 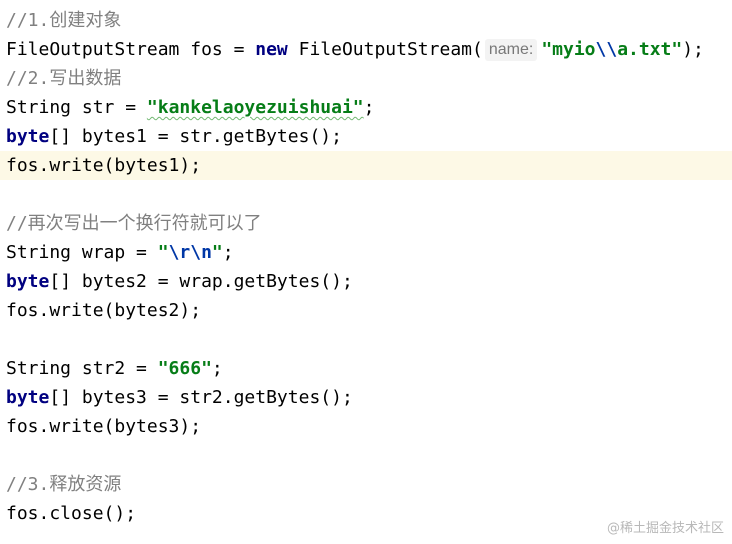 I want to click on comment: //再次写出一个换行符就可以了, so click(x=134, y=223).